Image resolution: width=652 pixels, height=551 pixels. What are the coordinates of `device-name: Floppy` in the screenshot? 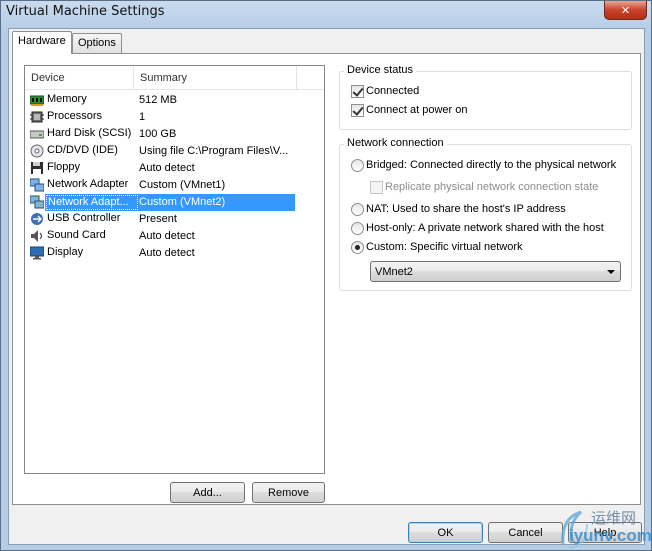 It's located at (64, 167).